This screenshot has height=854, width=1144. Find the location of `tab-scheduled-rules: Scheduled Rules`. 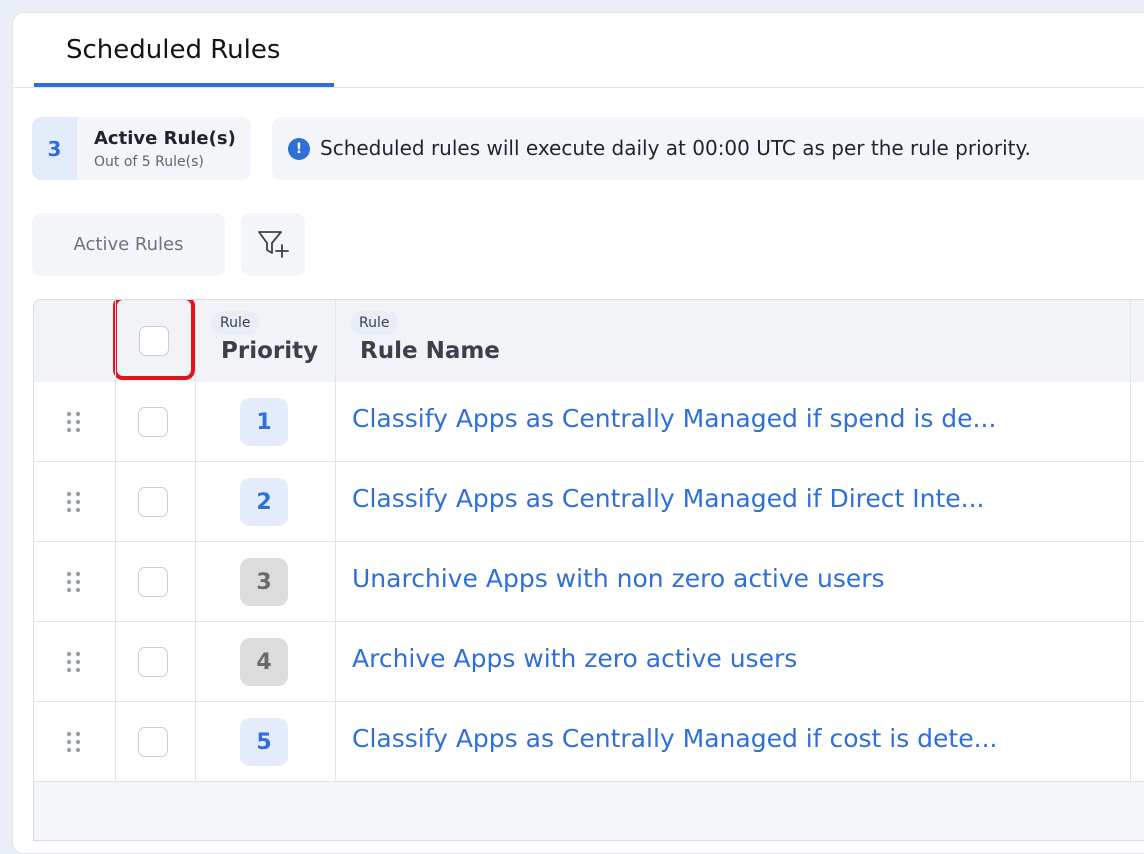

tab-scheduled-rules: Scheduled Rules is located at coordinates (184, 50).